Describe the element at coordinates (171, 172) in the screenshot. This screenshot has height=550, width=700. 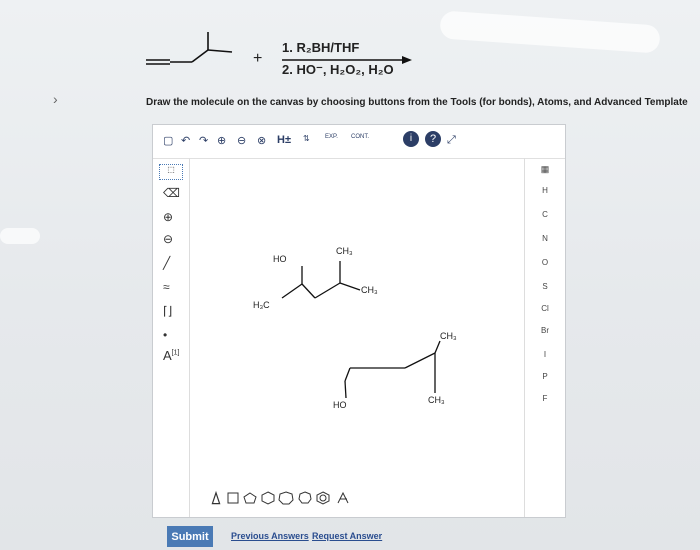
I see `select-tool-icon: ⬚` at that location.